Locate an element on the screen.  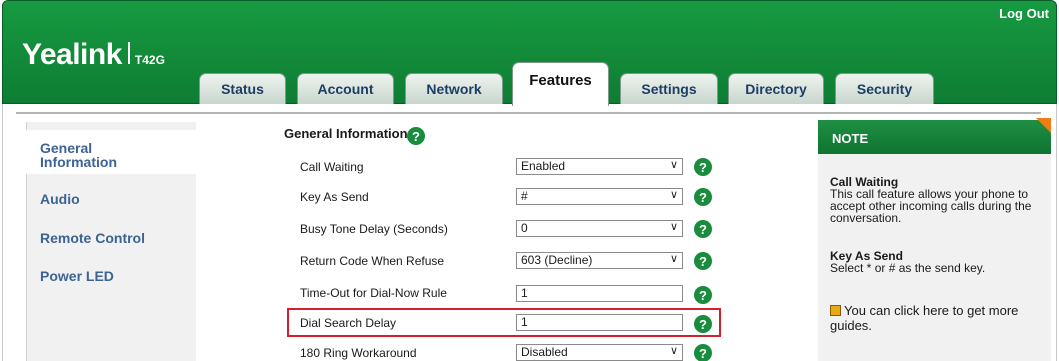
row-label-180-ring-workaround: 180 Ring Workaround is located at coordinates (358, 353).